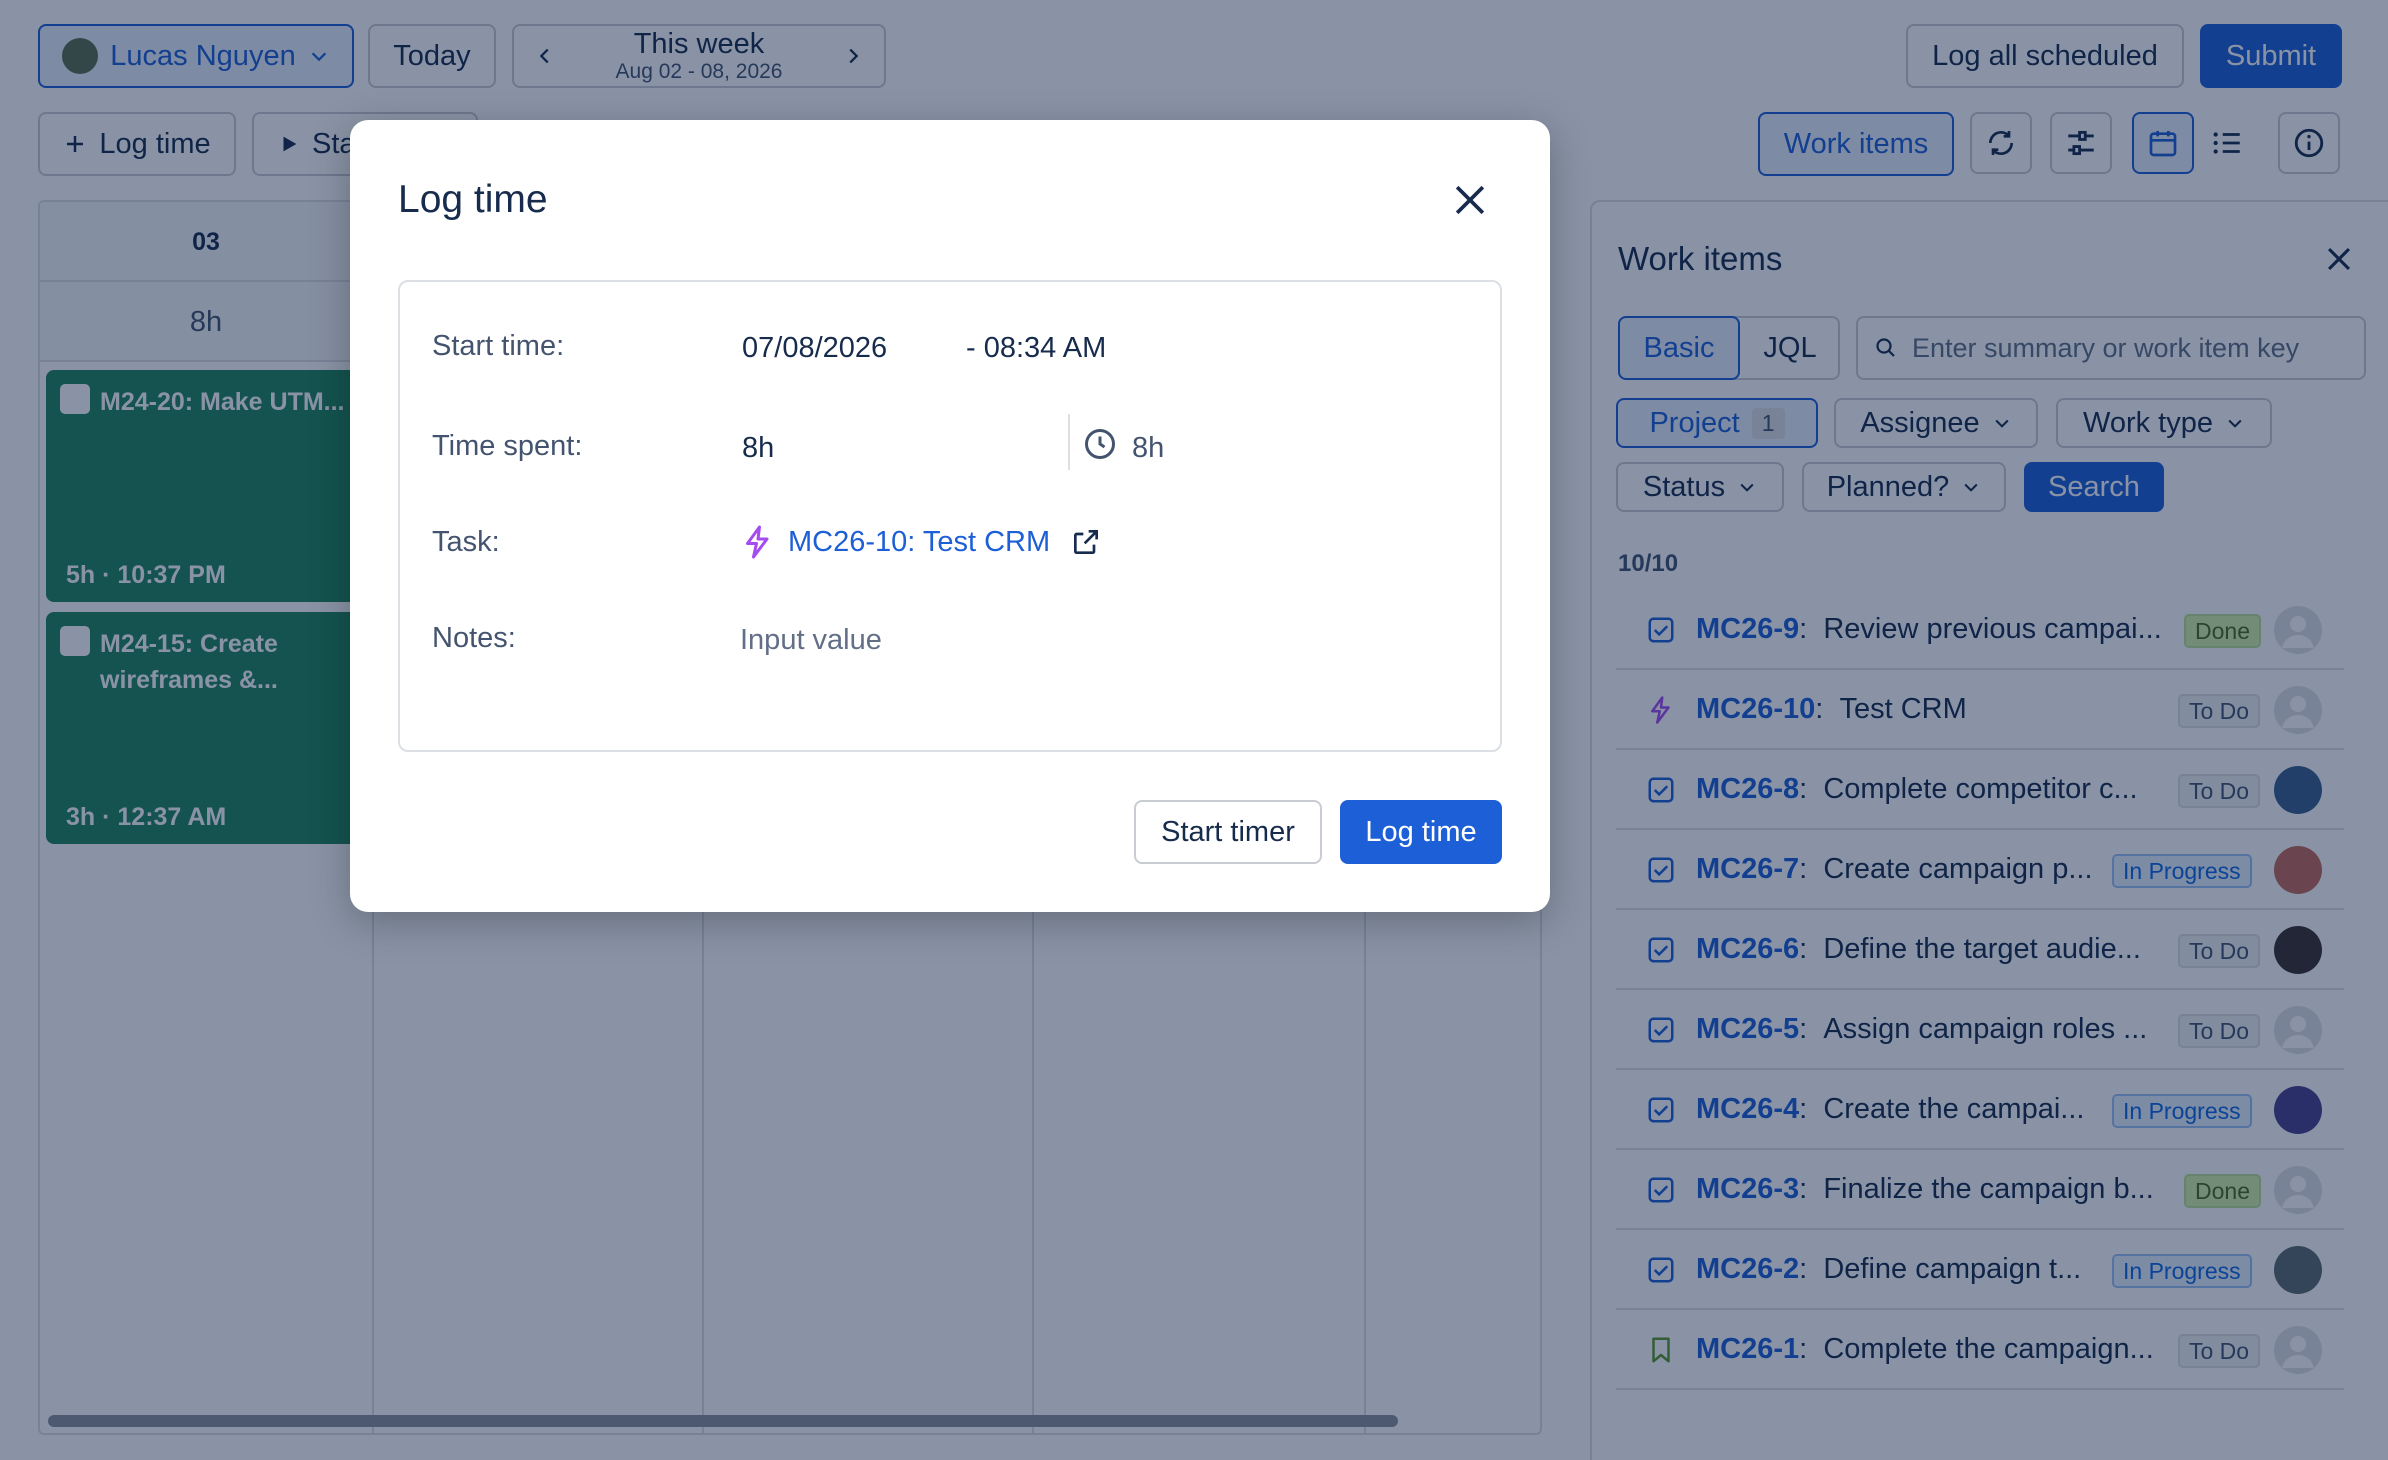 The width and height of the screenshot is (2388, 1460). I want to click on start-timer-label: Start timer, so click(1228, 831).